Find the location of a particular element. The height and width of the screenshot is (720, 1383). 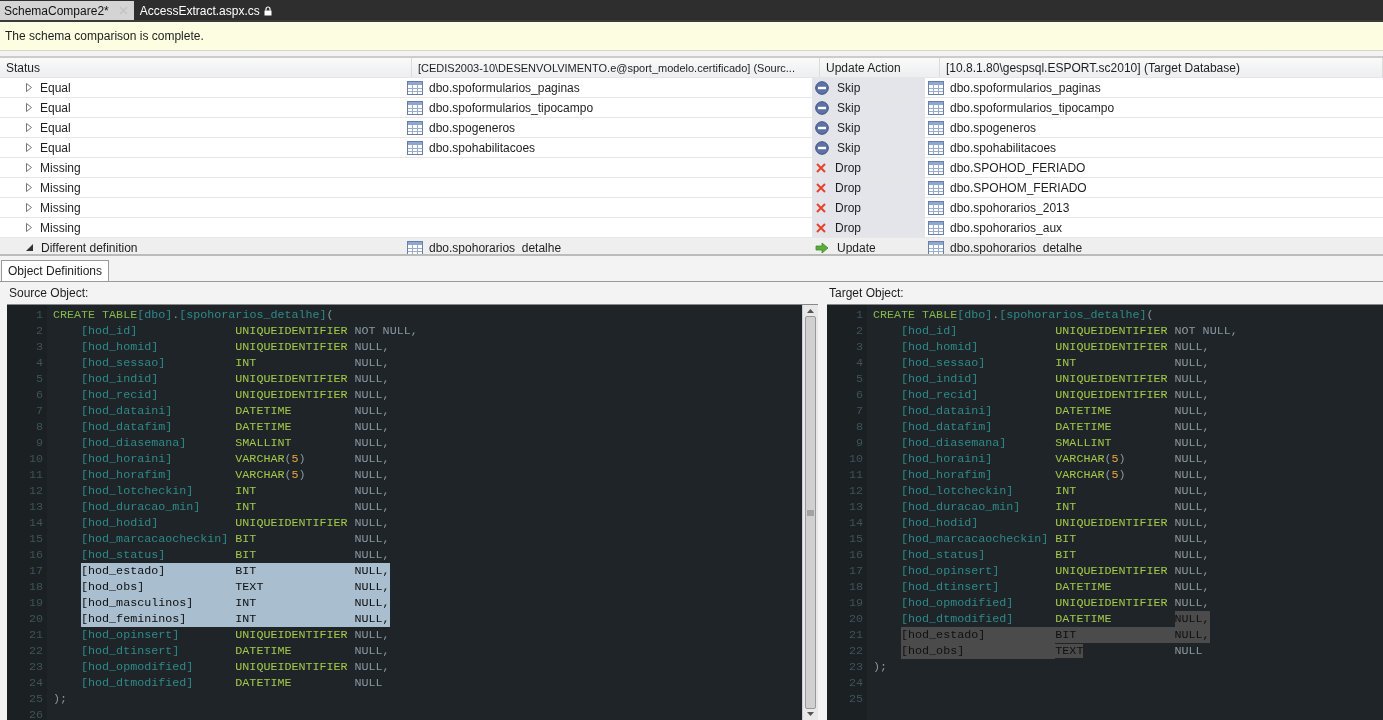

document-tab: SchemaCompare2* is located at coordinates (67, 10).